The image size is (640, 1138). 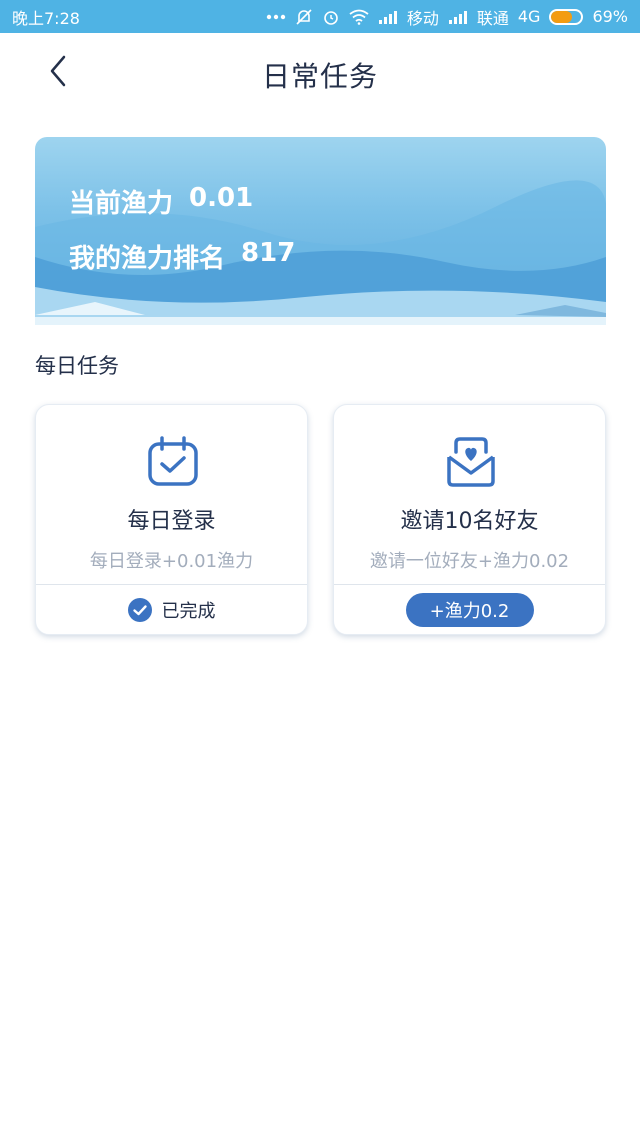 I want to click on page-title: 日常任务, so click(x=319, y=76).